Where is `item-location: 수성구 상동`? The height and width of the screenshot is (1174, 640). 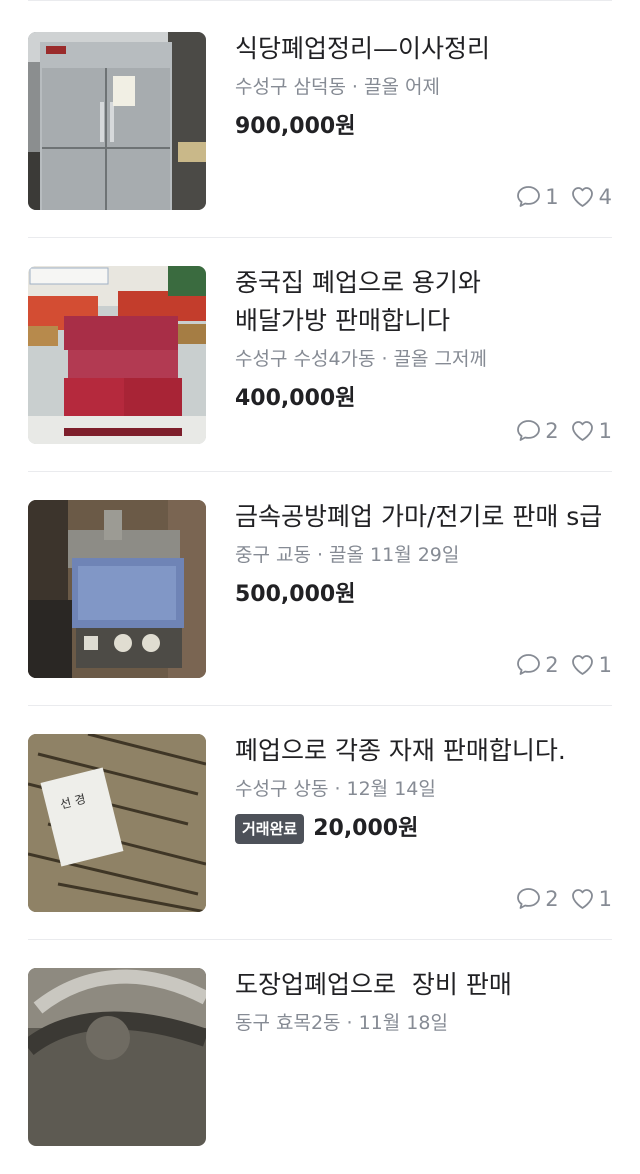 item-location: 수성구 상동 is located at coordinates (282, 789).